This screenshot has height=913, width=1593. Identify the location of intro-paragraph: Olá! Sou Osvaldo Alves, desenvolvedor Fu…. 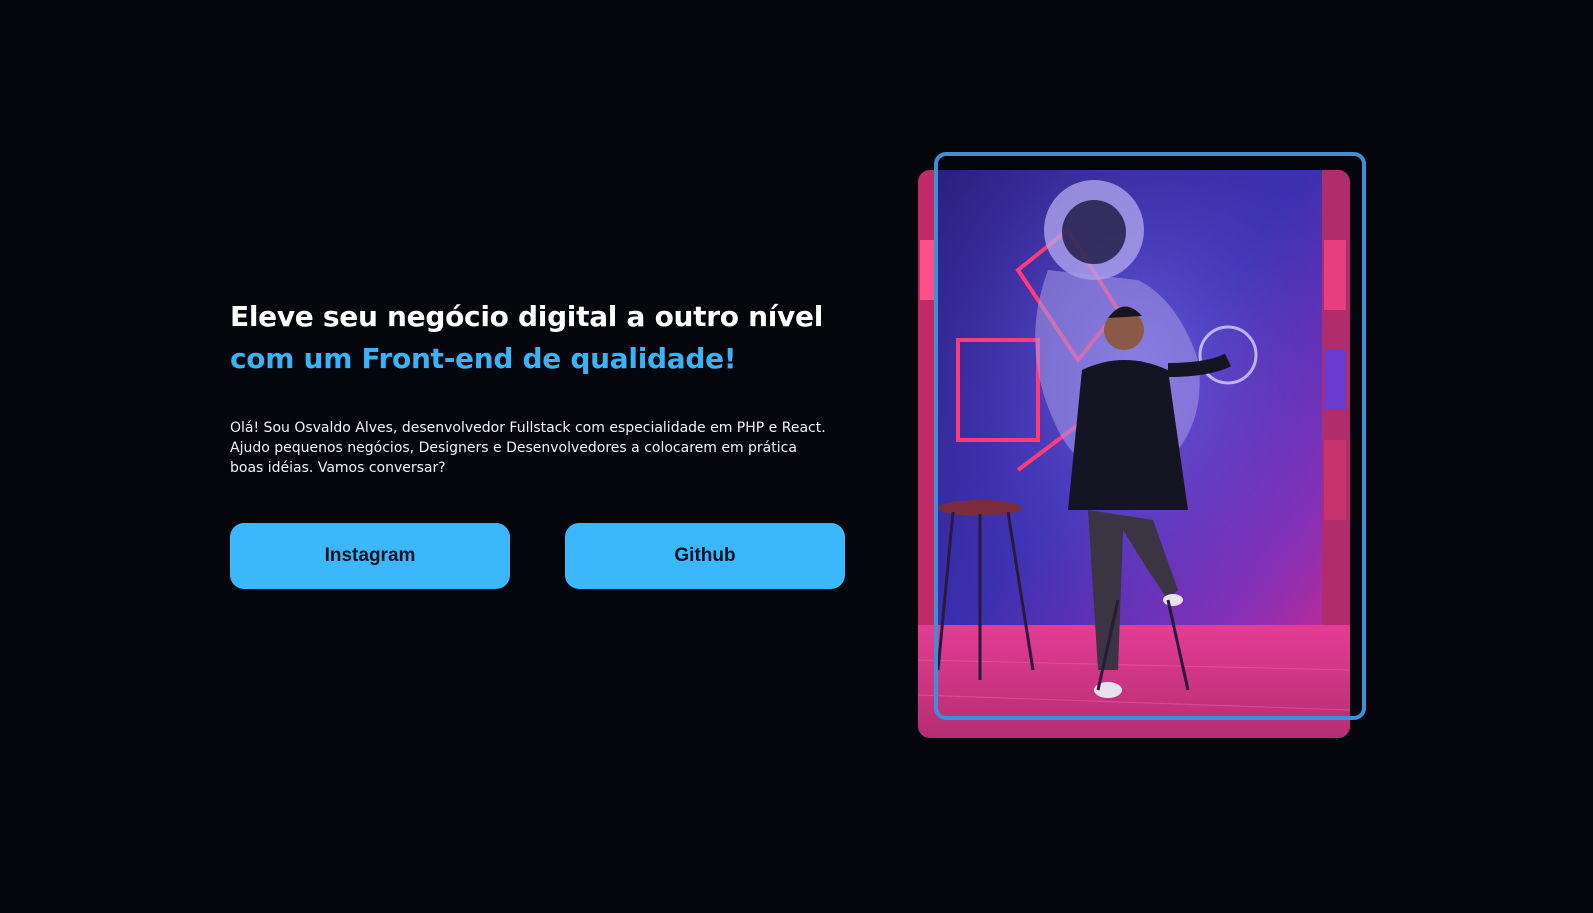
(528, 448).